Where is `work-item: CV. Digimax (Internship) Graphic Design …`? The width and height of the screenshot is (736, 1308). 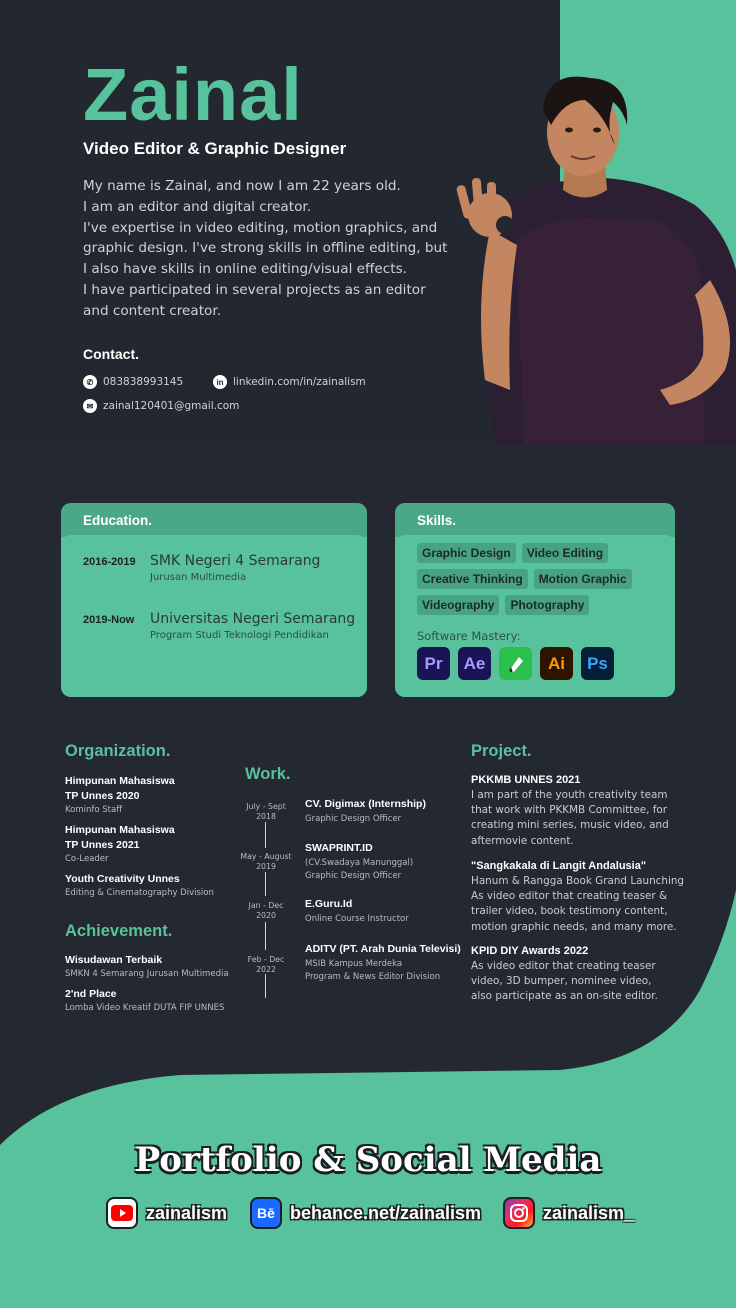
work-item: CV. Digimax (Internship) Graphic Design … is located at coordinates (365, 812).